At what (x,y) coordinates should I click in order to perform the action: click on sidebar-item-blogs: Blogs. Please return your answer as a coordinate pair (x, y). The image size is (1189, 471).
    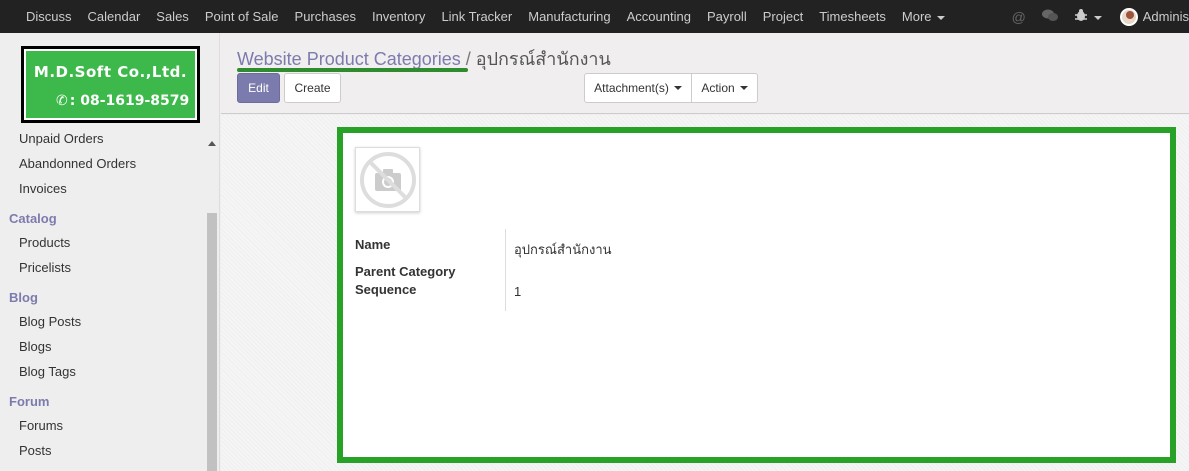
    Looking at the image, I should click on (35, 346).